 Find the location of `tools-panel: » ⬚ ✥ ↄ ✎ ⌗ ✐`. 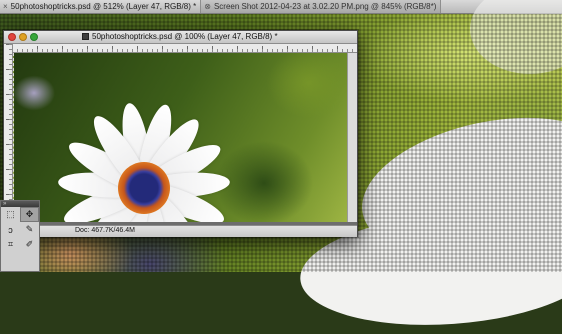

tools-panel: » ⬚ ✥ ↄ ✎ ⌗ ✐ is located at coordinates (20, 236).